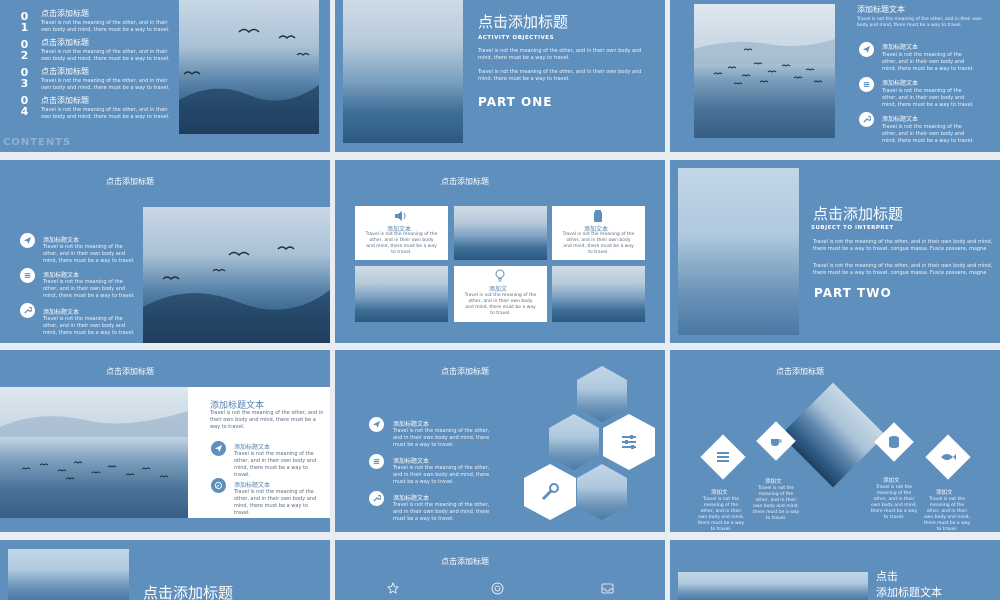 The height and width of the screenshot is (600, 1000). Describe the element at coordinates (852, 228) in the screenshot. I see `slide6-kicker: SUBJECT TO INTERPRET` at that location.